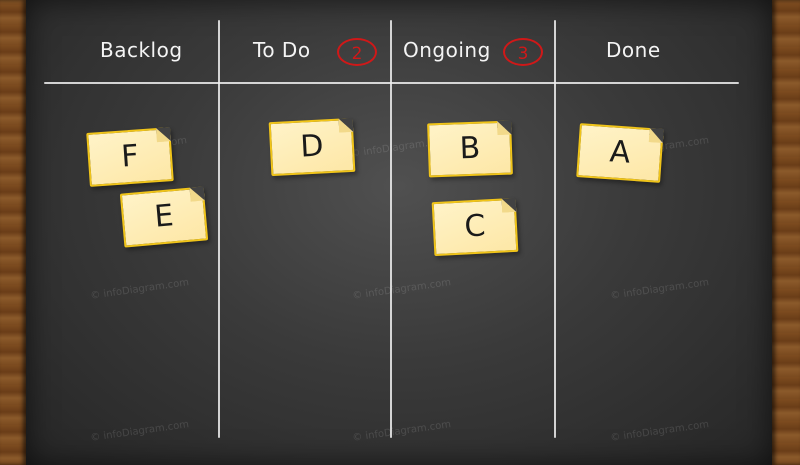 The image size is (800, 465). Describe the element at coordinates (141, 50) in the screenshot. I see `column-header-backlog: Backlog` at that location.